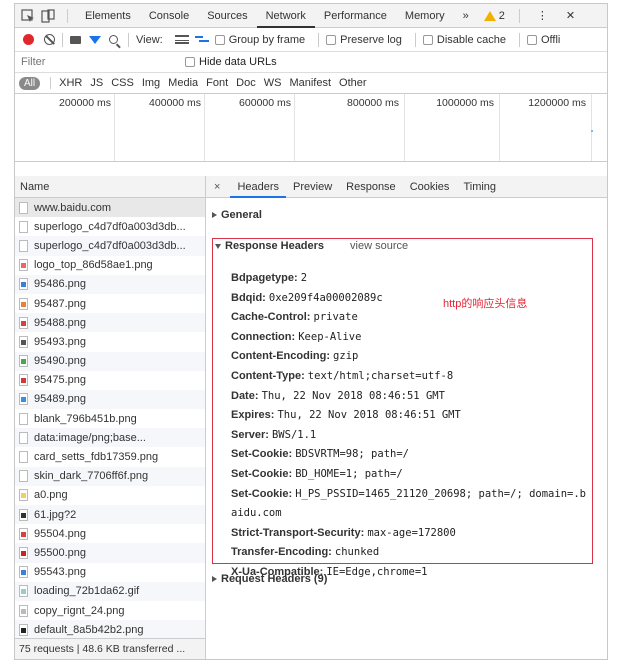  I want to click on more-tabs-button: », so click(466, 16).